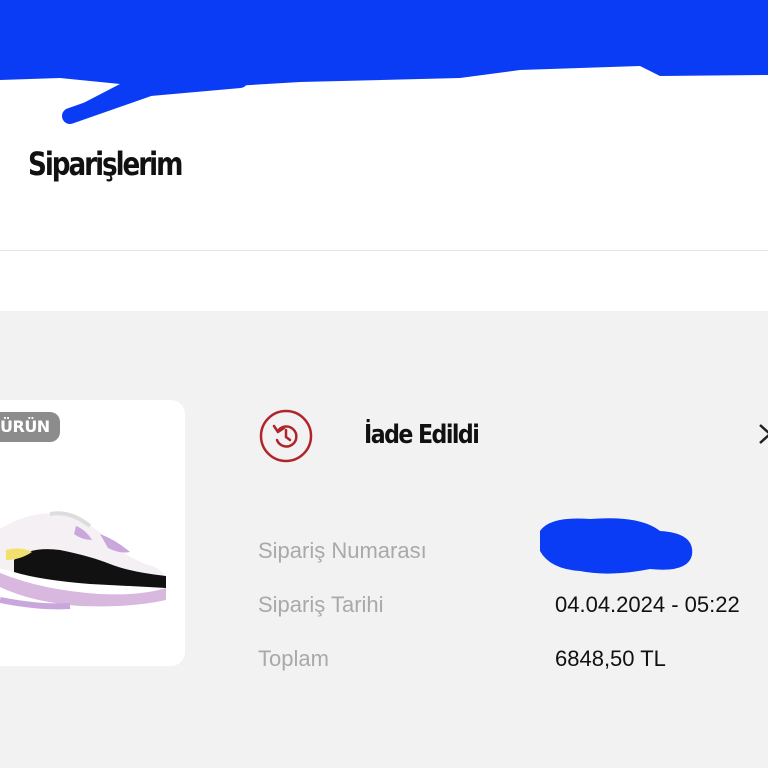  I want to click on order-status: İade Edildi, so click(422, 435).